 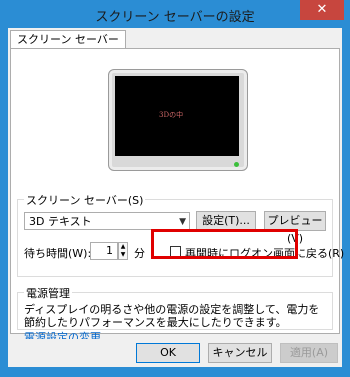 I want to click on wait-stepper: ▲ ▼, so click(x=123, y=251).